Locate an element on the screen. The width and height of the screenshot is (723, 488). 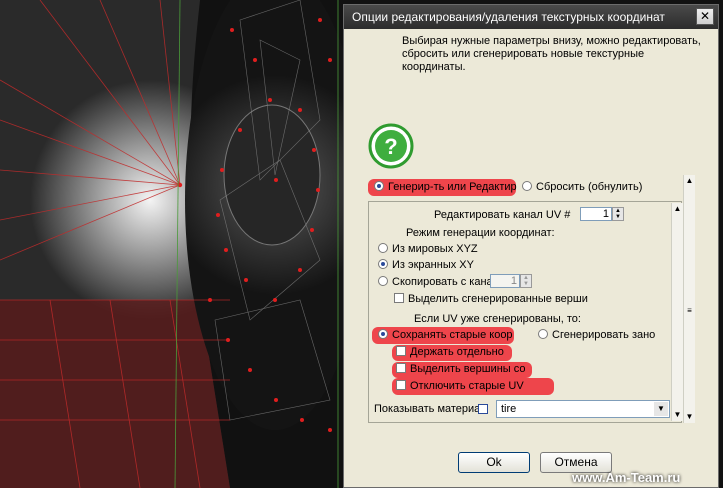
show-material-label: Показывать материал is located at coordinates (430, 409).